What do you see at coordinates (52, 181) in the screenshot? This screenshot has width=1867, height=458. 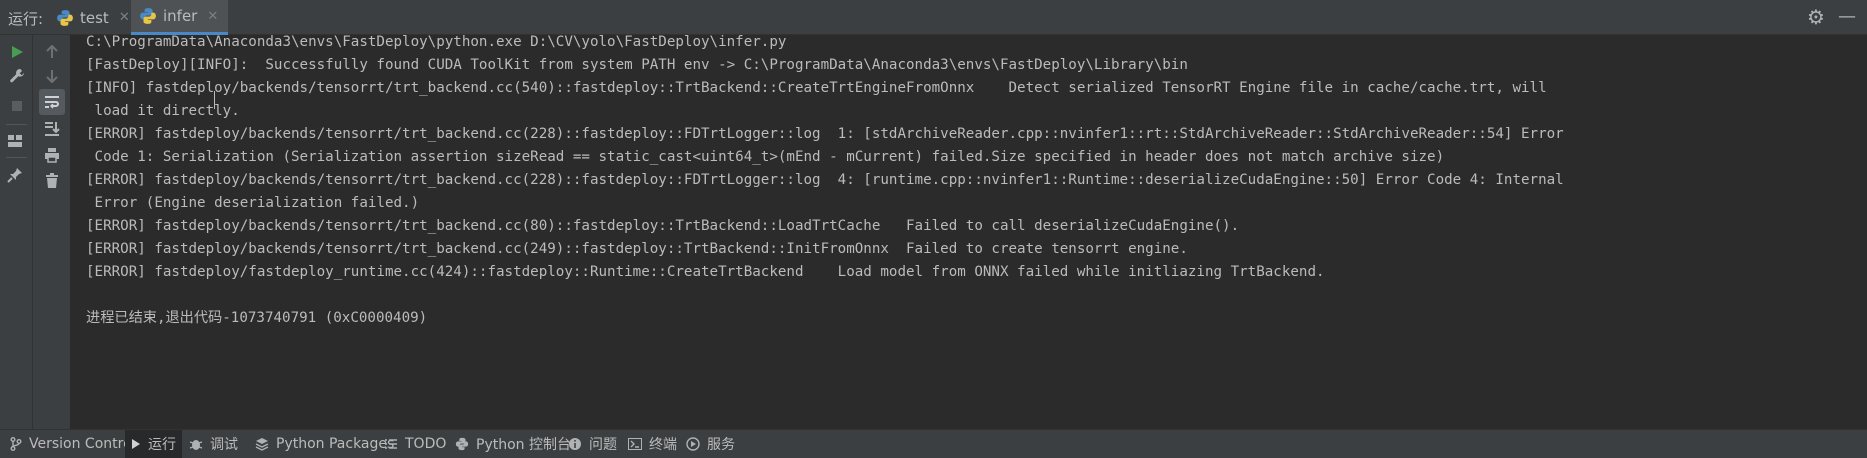 I see `trash-icon` at bounding box center [52, 181].